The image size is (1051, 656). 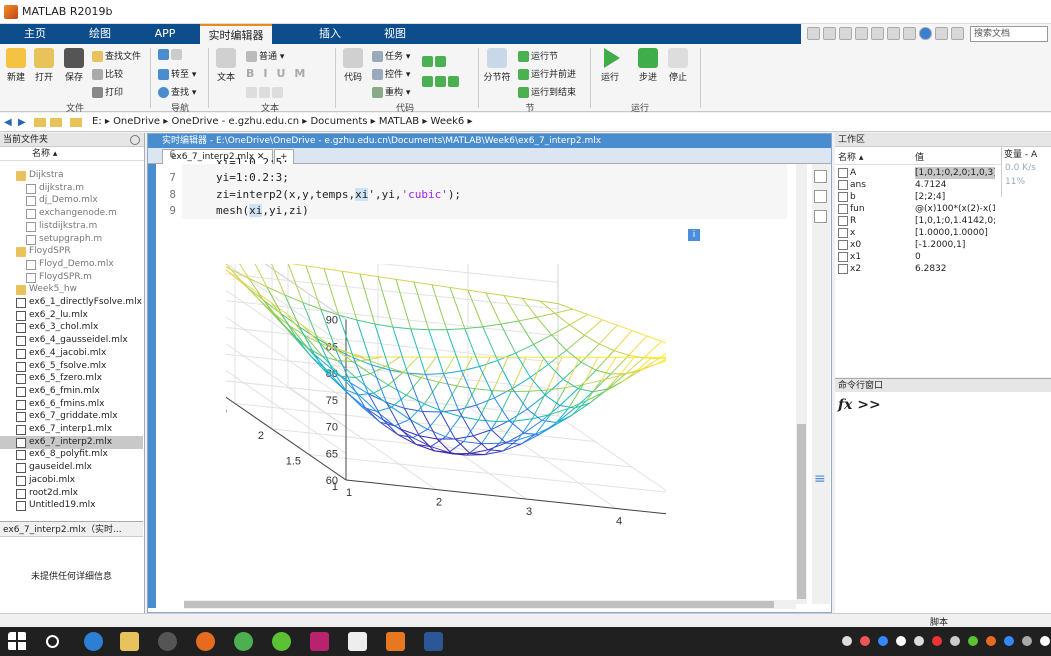 What do you see at coordinates (918, 173) in the screenshot?
I see `workspace-variable-row: A [1,0,1;0,2,0;1,0,3]` at bounding box center [918, 173].